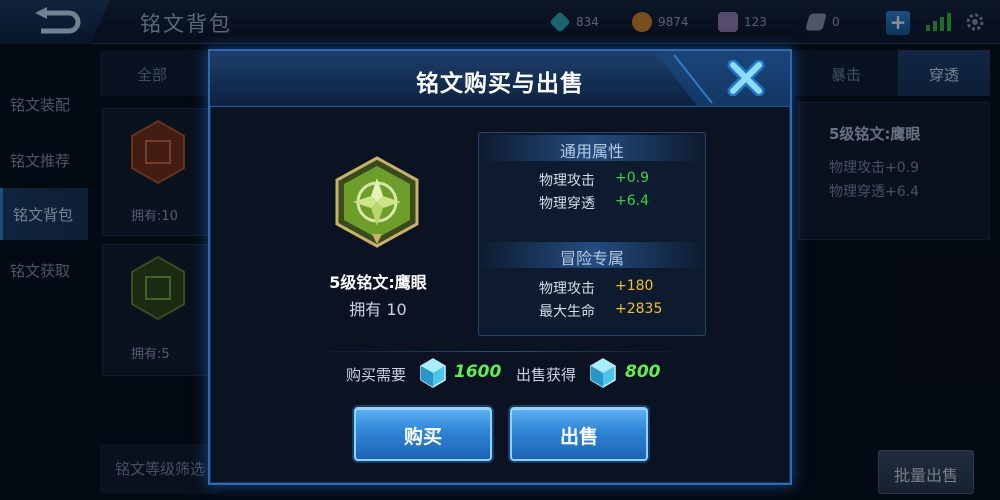 The height and width of the screenshot is (500, 1000). What do you see at coordinates (546, 375) in the screenshot?
I see `sell-gain-label: 出售获得` at bounding box center [546, 375].